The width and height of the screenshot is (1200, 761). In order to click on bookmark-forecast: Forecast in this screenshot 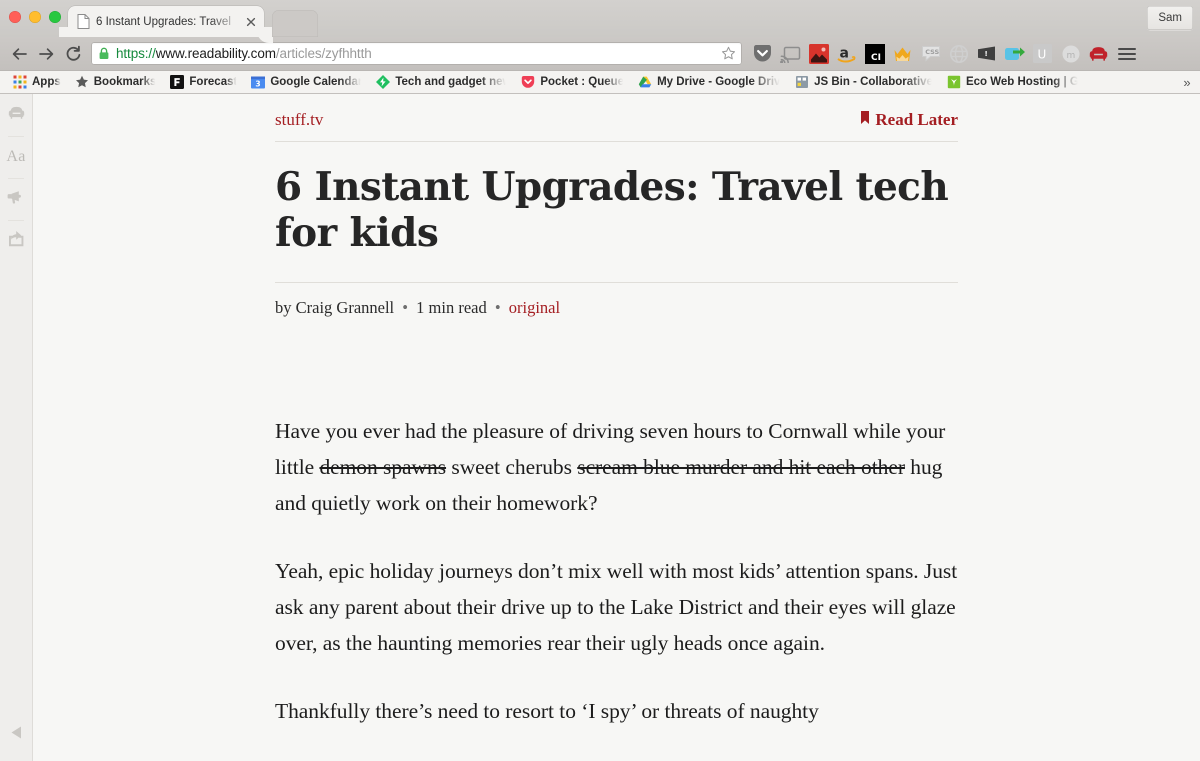, I will do `click(203, 82)`.